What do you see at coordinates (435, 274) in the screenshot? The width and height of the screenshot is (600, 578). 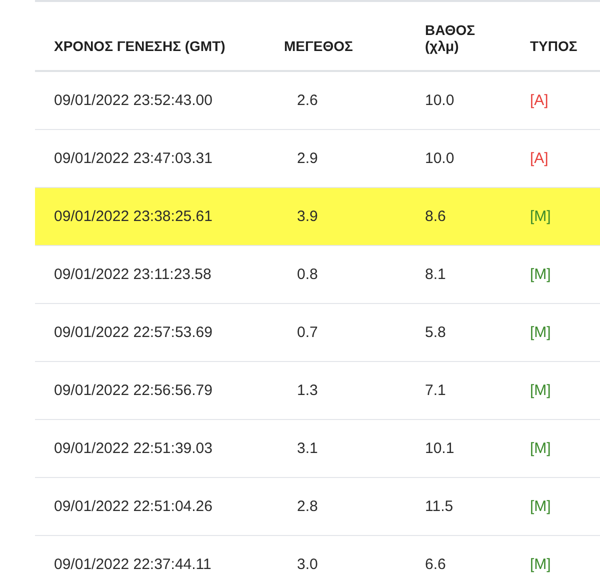 I see `depth-cell: 8.1` at bounding box center [435, 274].